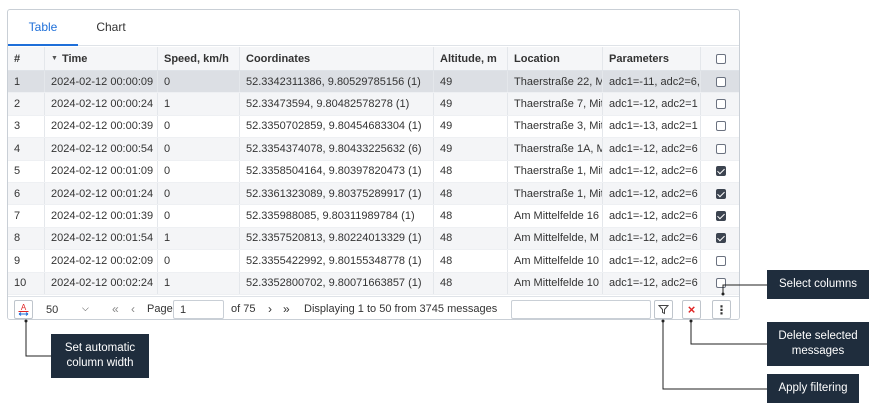  I want to click on select-all-cell, so click(720, 58).